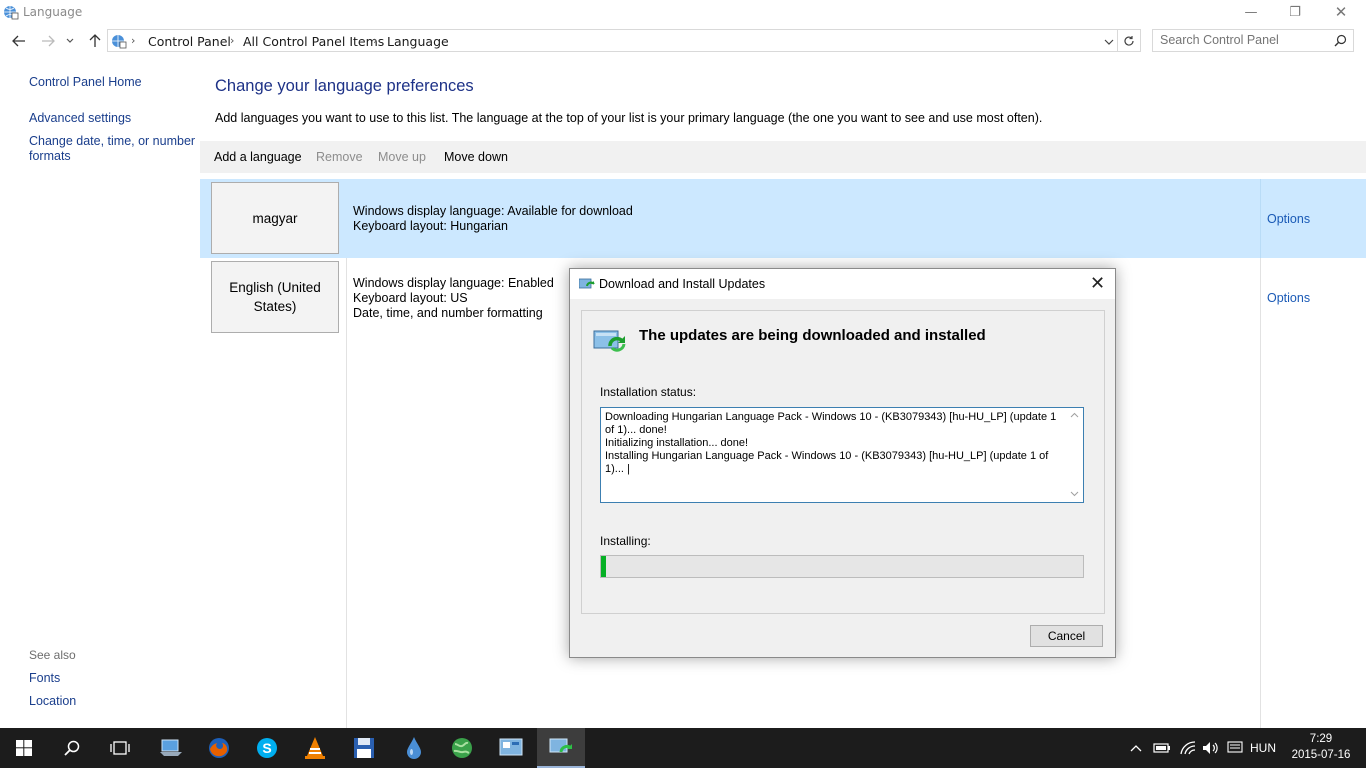  I want to click on dialog-title: Download and Install Updates, so click(682, 284).